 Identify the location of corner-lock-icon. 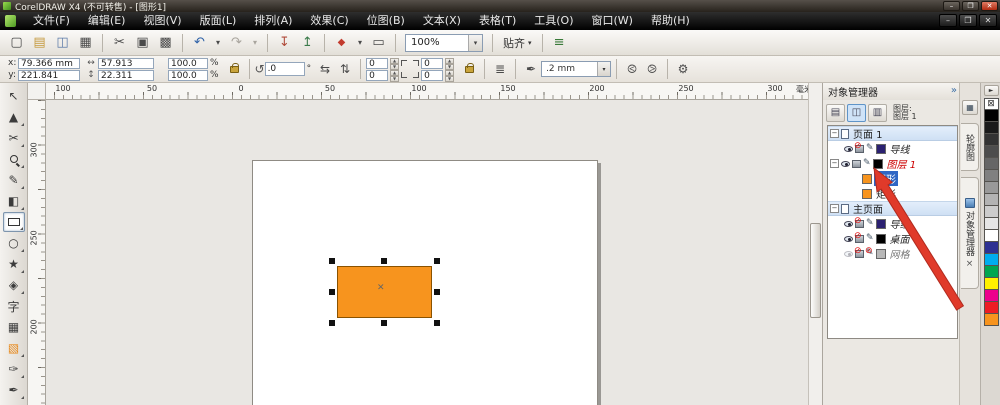
(470, 67).